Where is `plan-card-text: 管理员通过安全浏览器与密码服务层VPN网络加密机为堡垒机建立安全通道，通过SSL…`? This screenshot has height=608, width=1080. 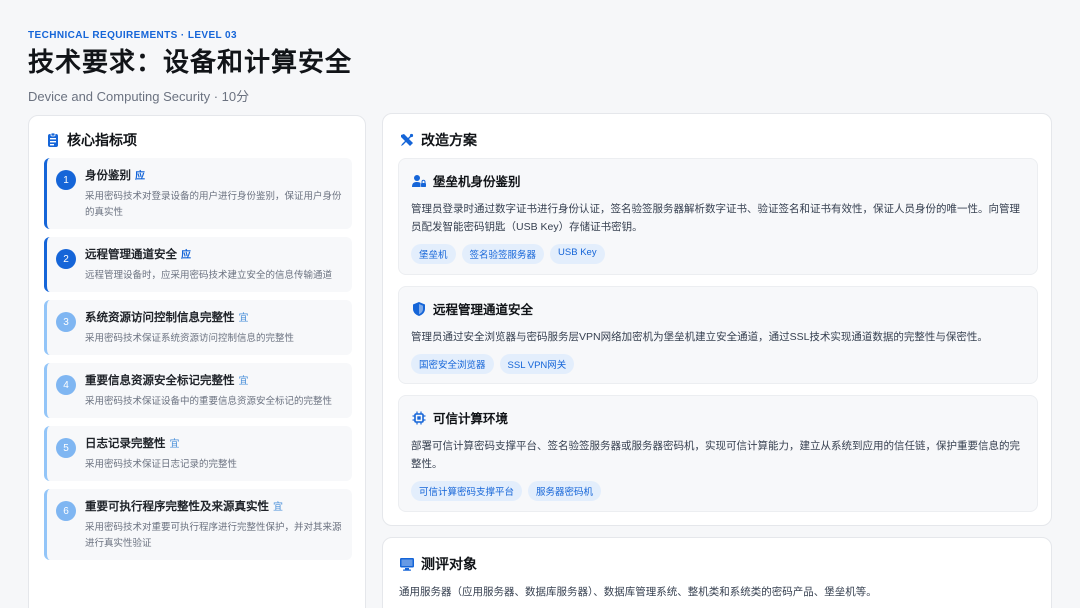
plan-card-text: 管理员通过安全浏览器与密码服务层VPN网络加密机为堡垒机建立安全通道，通过SSL… is located at coordinates (699, 337).